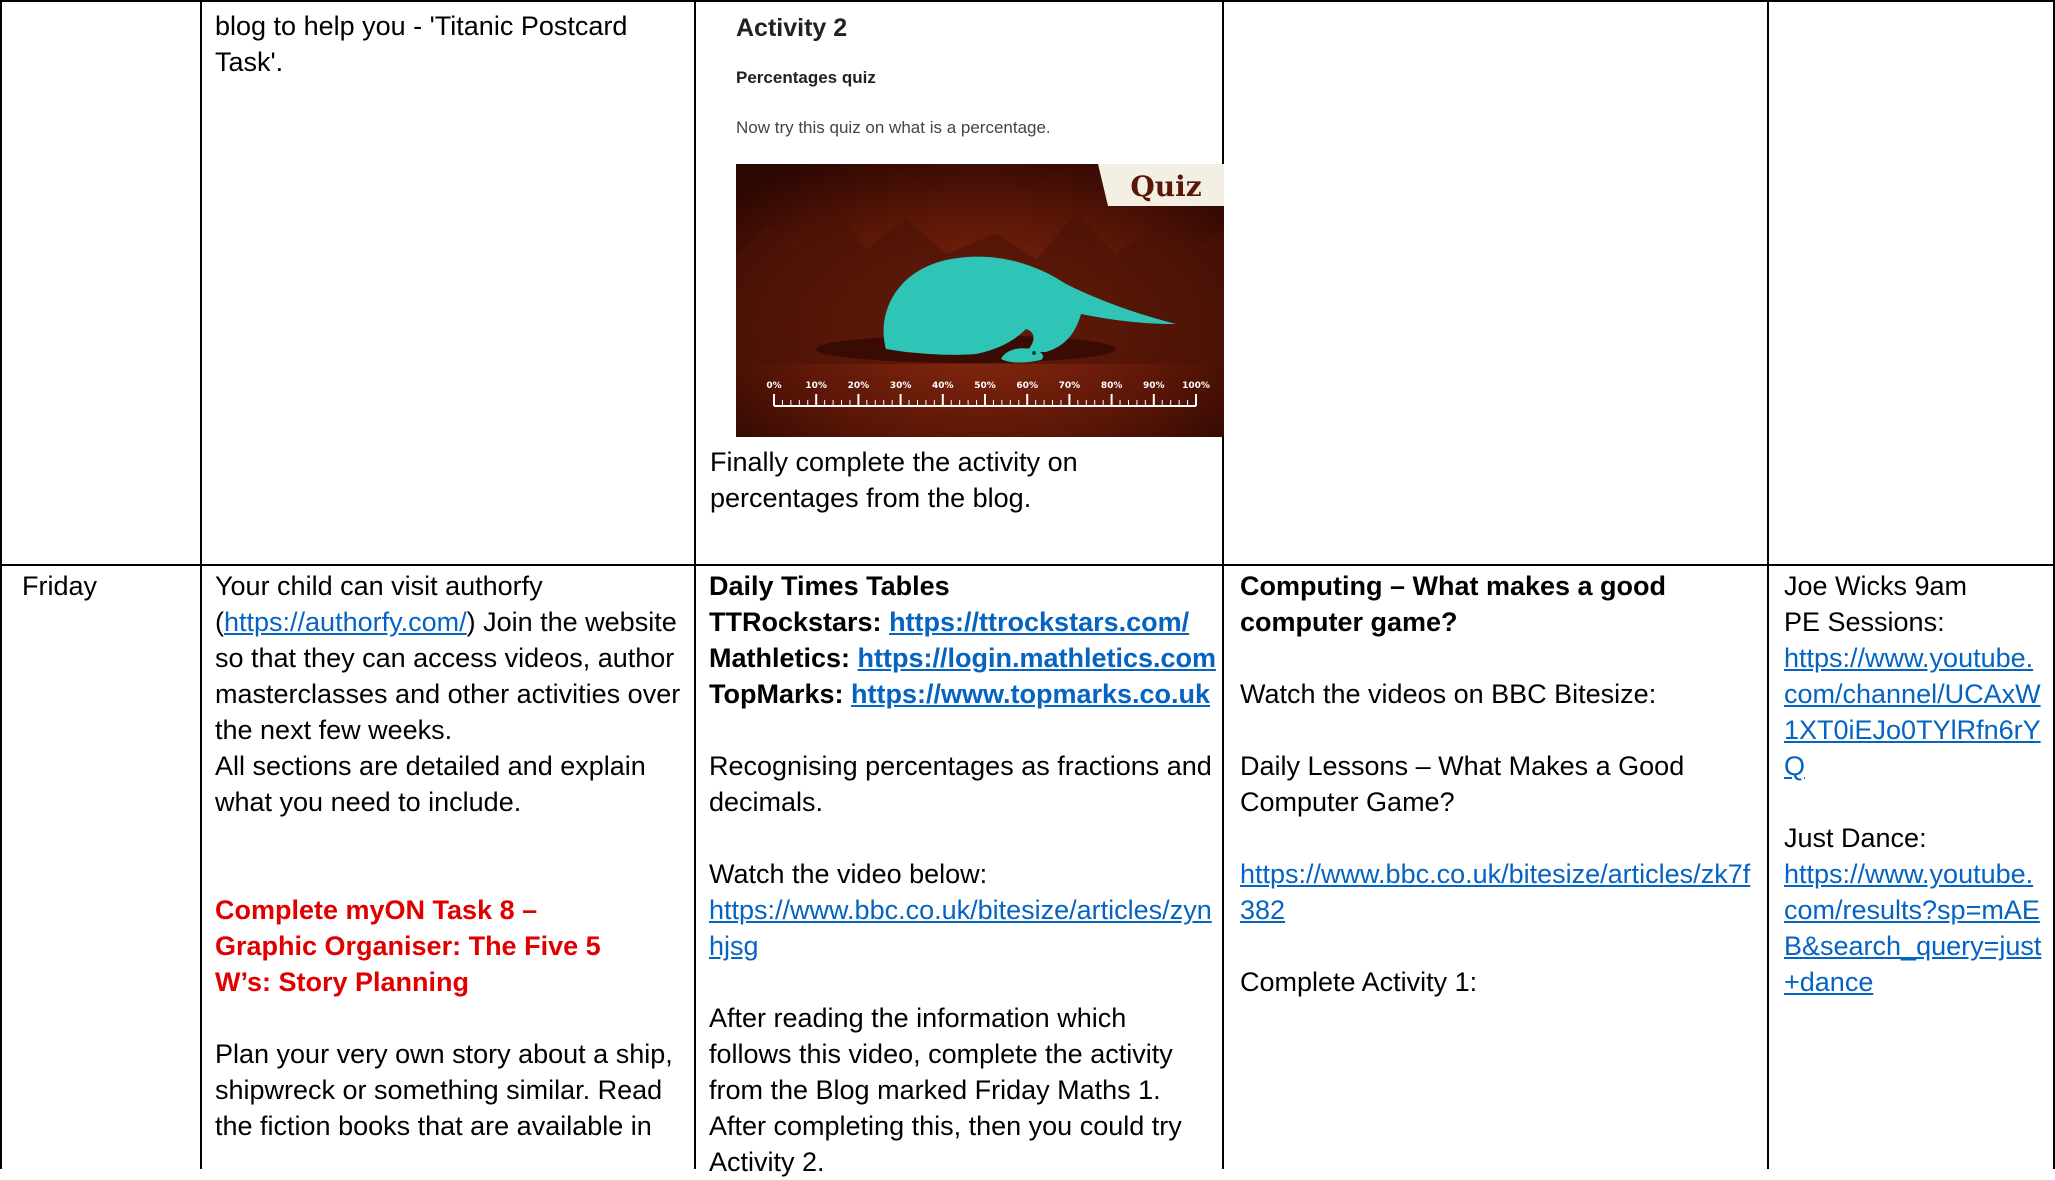 This screenshot has height=1180, width=2055. Describe the element at coordinates (201, 584) in the screenshot. I see `grid-line-col1` at that location.